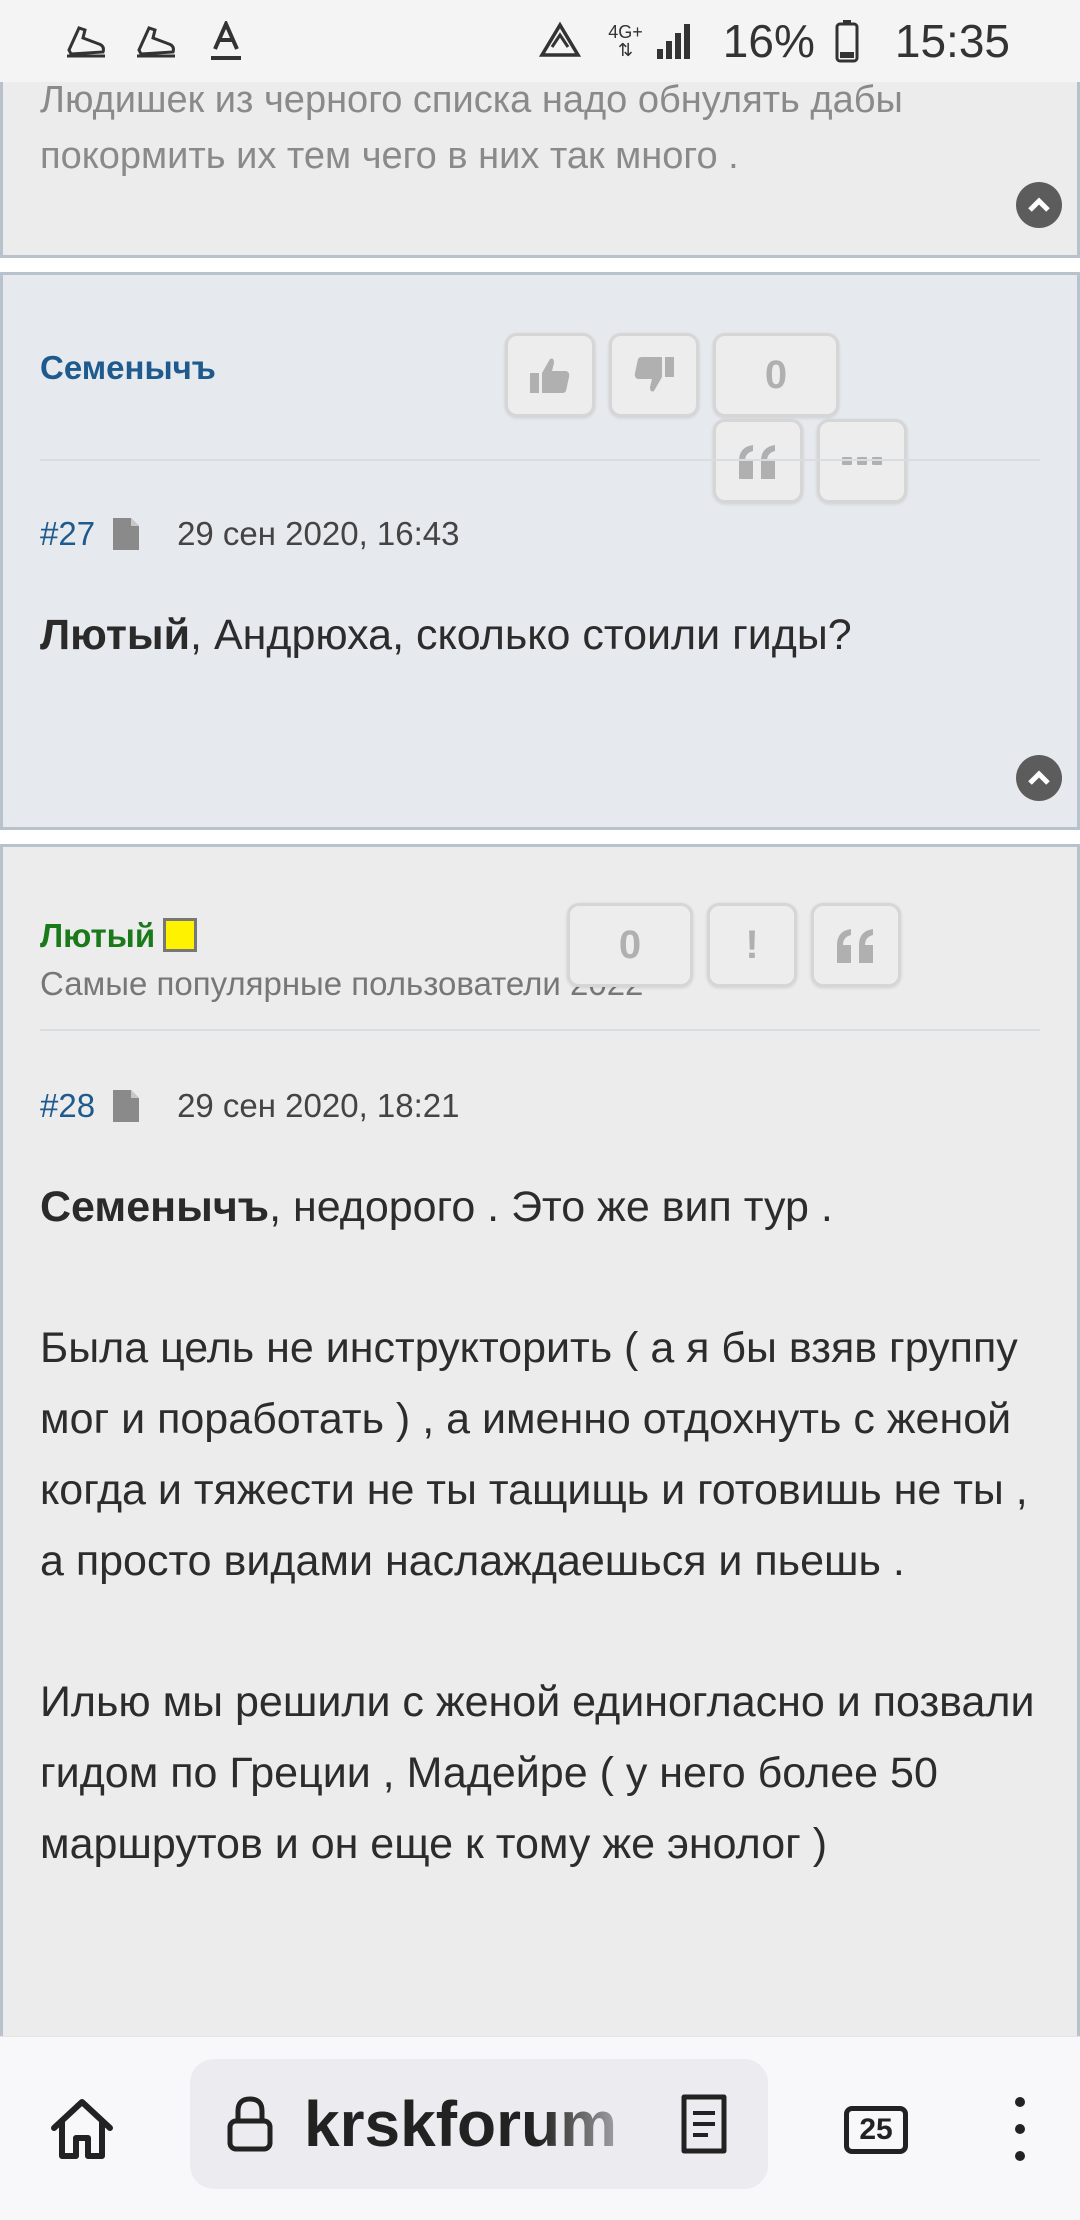 The height and width of the screenshot is (2220, 1080). I want to click on thumbs-up-icon, so click(550, 375).